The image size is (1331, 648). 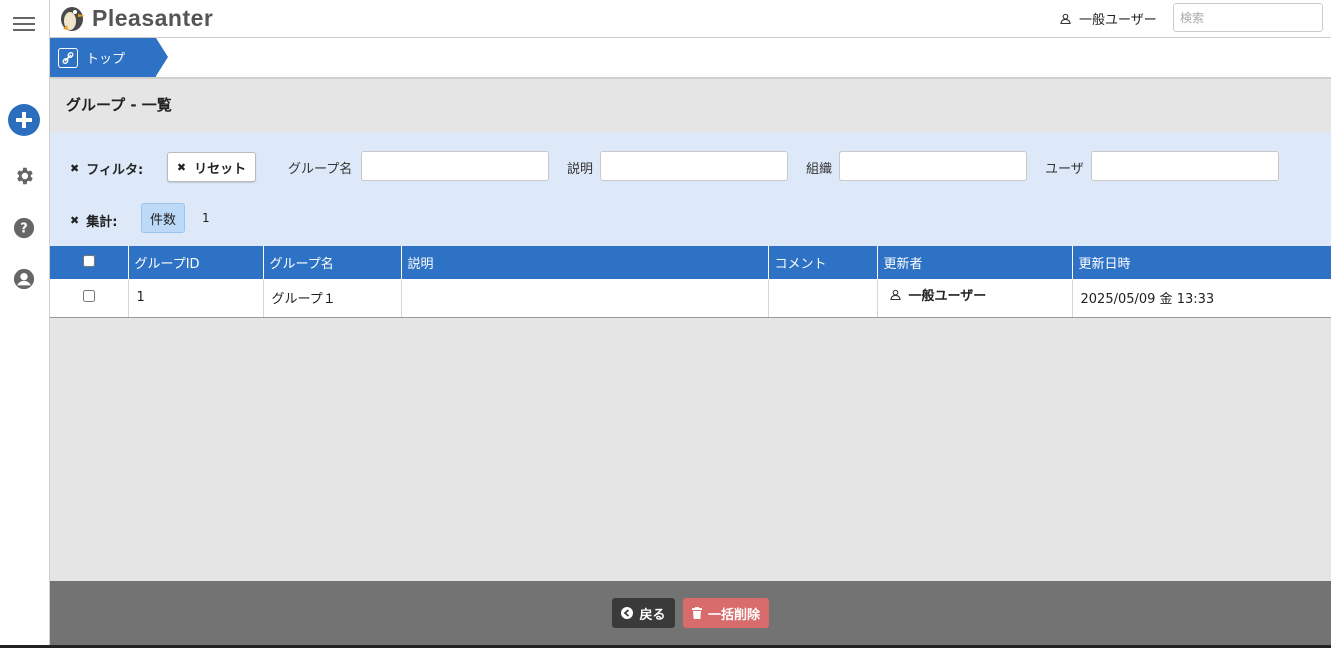 What do you see at coordinates (332, 298) in the screenshot?
I see `cell-group-name: グループ１` at bounding box center [332, 298].